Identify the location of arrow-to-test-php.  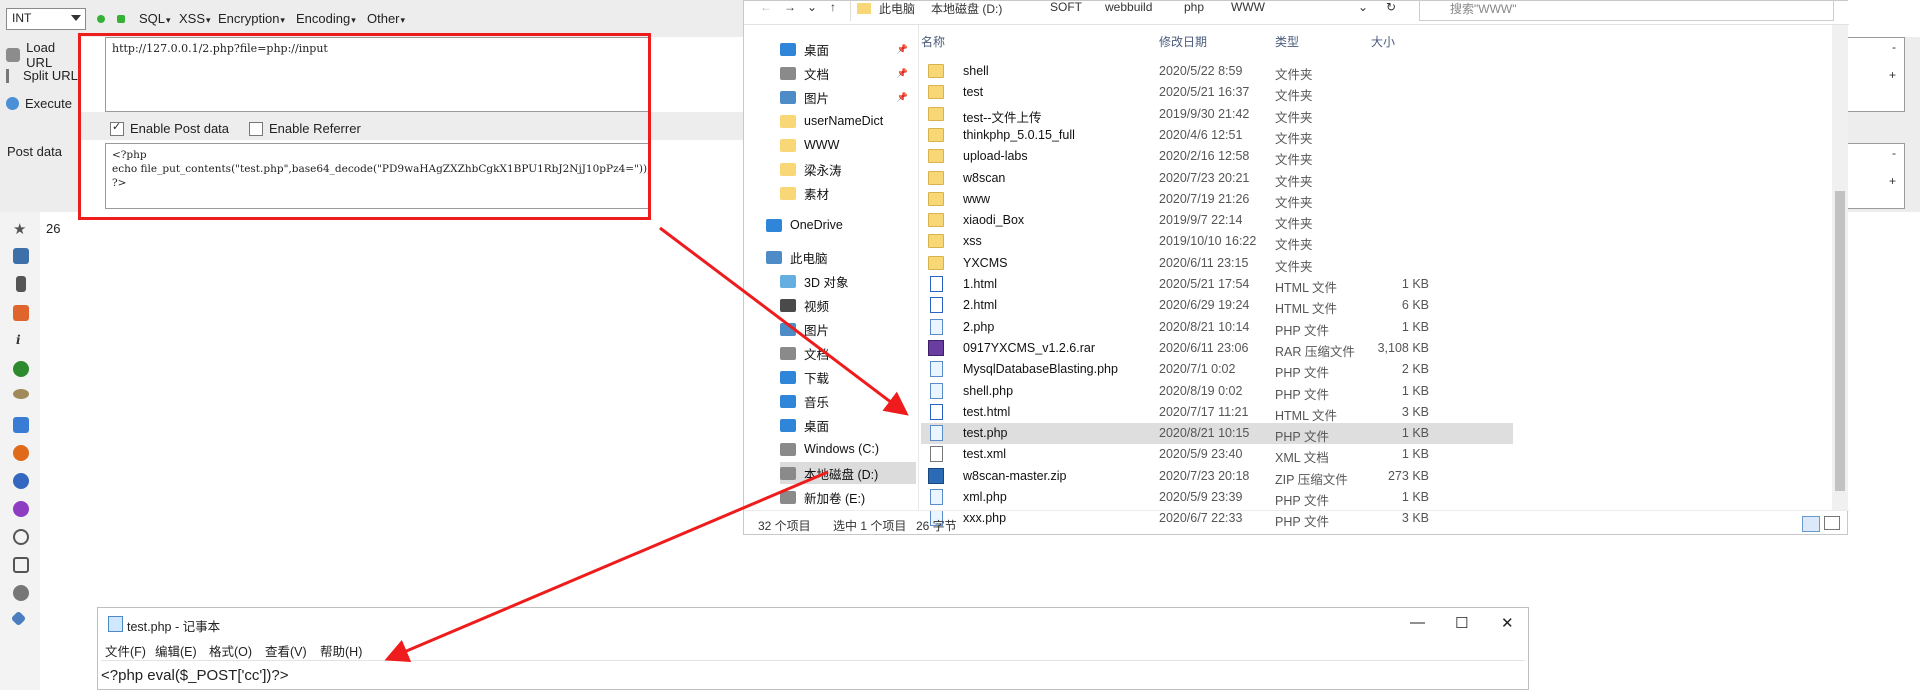
(784, 321).